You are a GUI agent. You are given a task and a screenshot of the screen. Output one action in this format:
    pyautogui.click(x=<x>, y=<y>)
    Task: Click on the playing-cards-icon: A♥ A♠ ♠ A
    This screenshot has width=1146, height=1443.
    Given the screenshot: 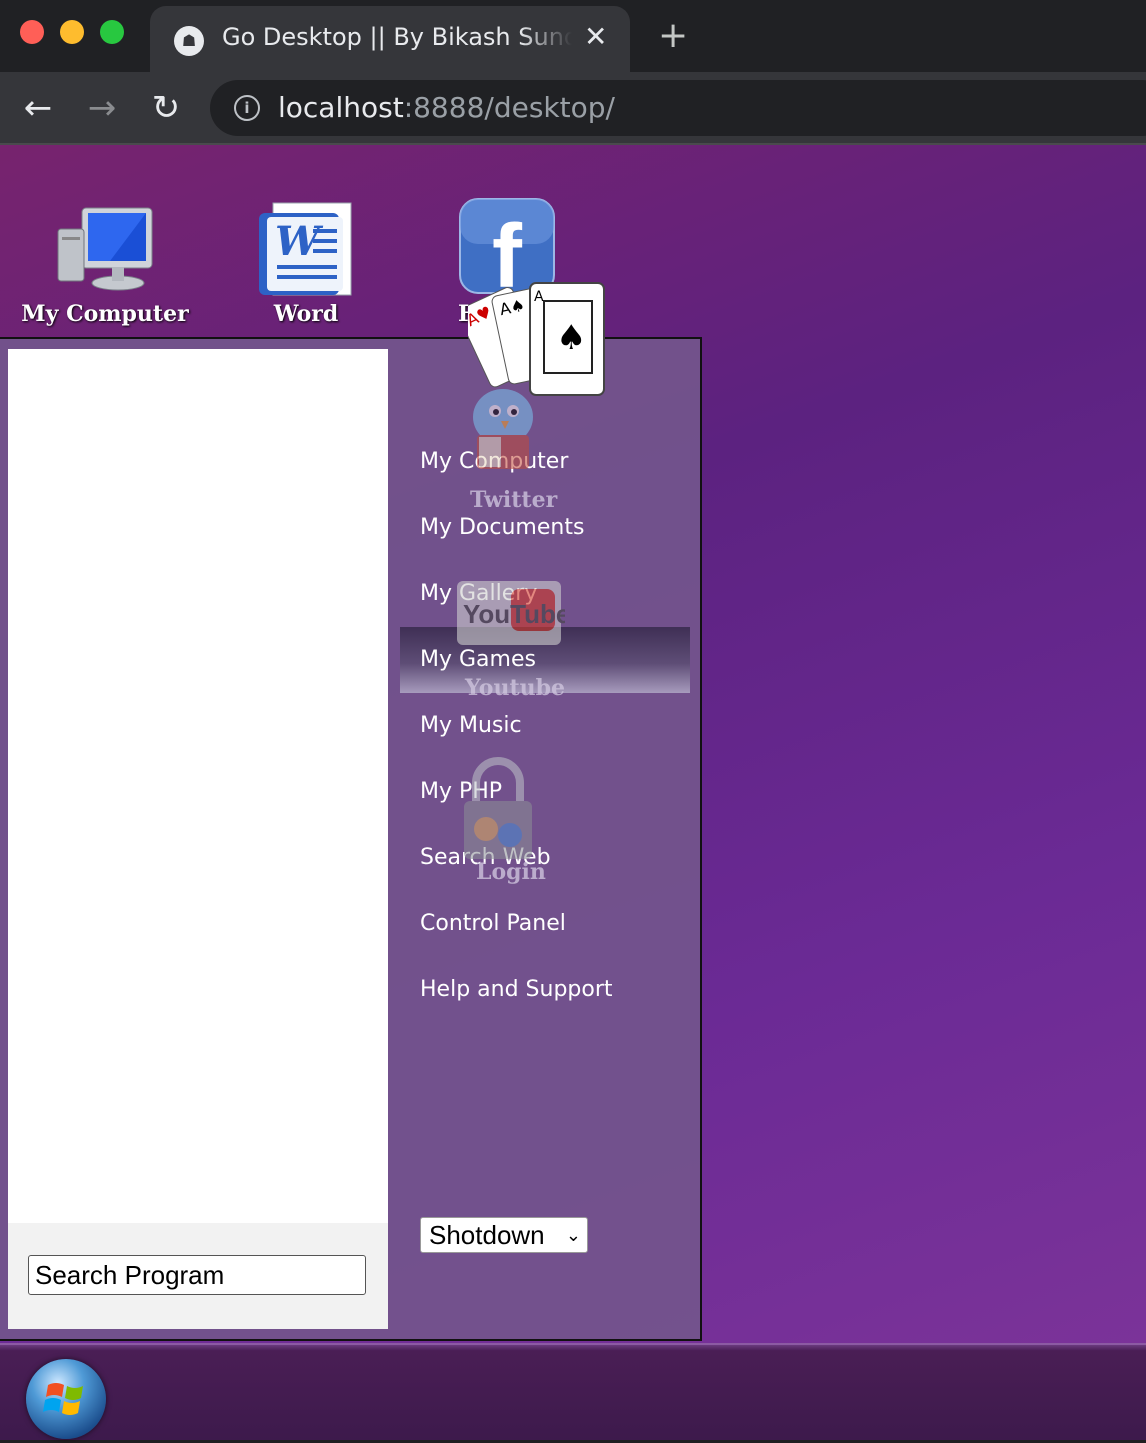 What is the action you would take?
    pyautogui.click(x=536, y=339)
    